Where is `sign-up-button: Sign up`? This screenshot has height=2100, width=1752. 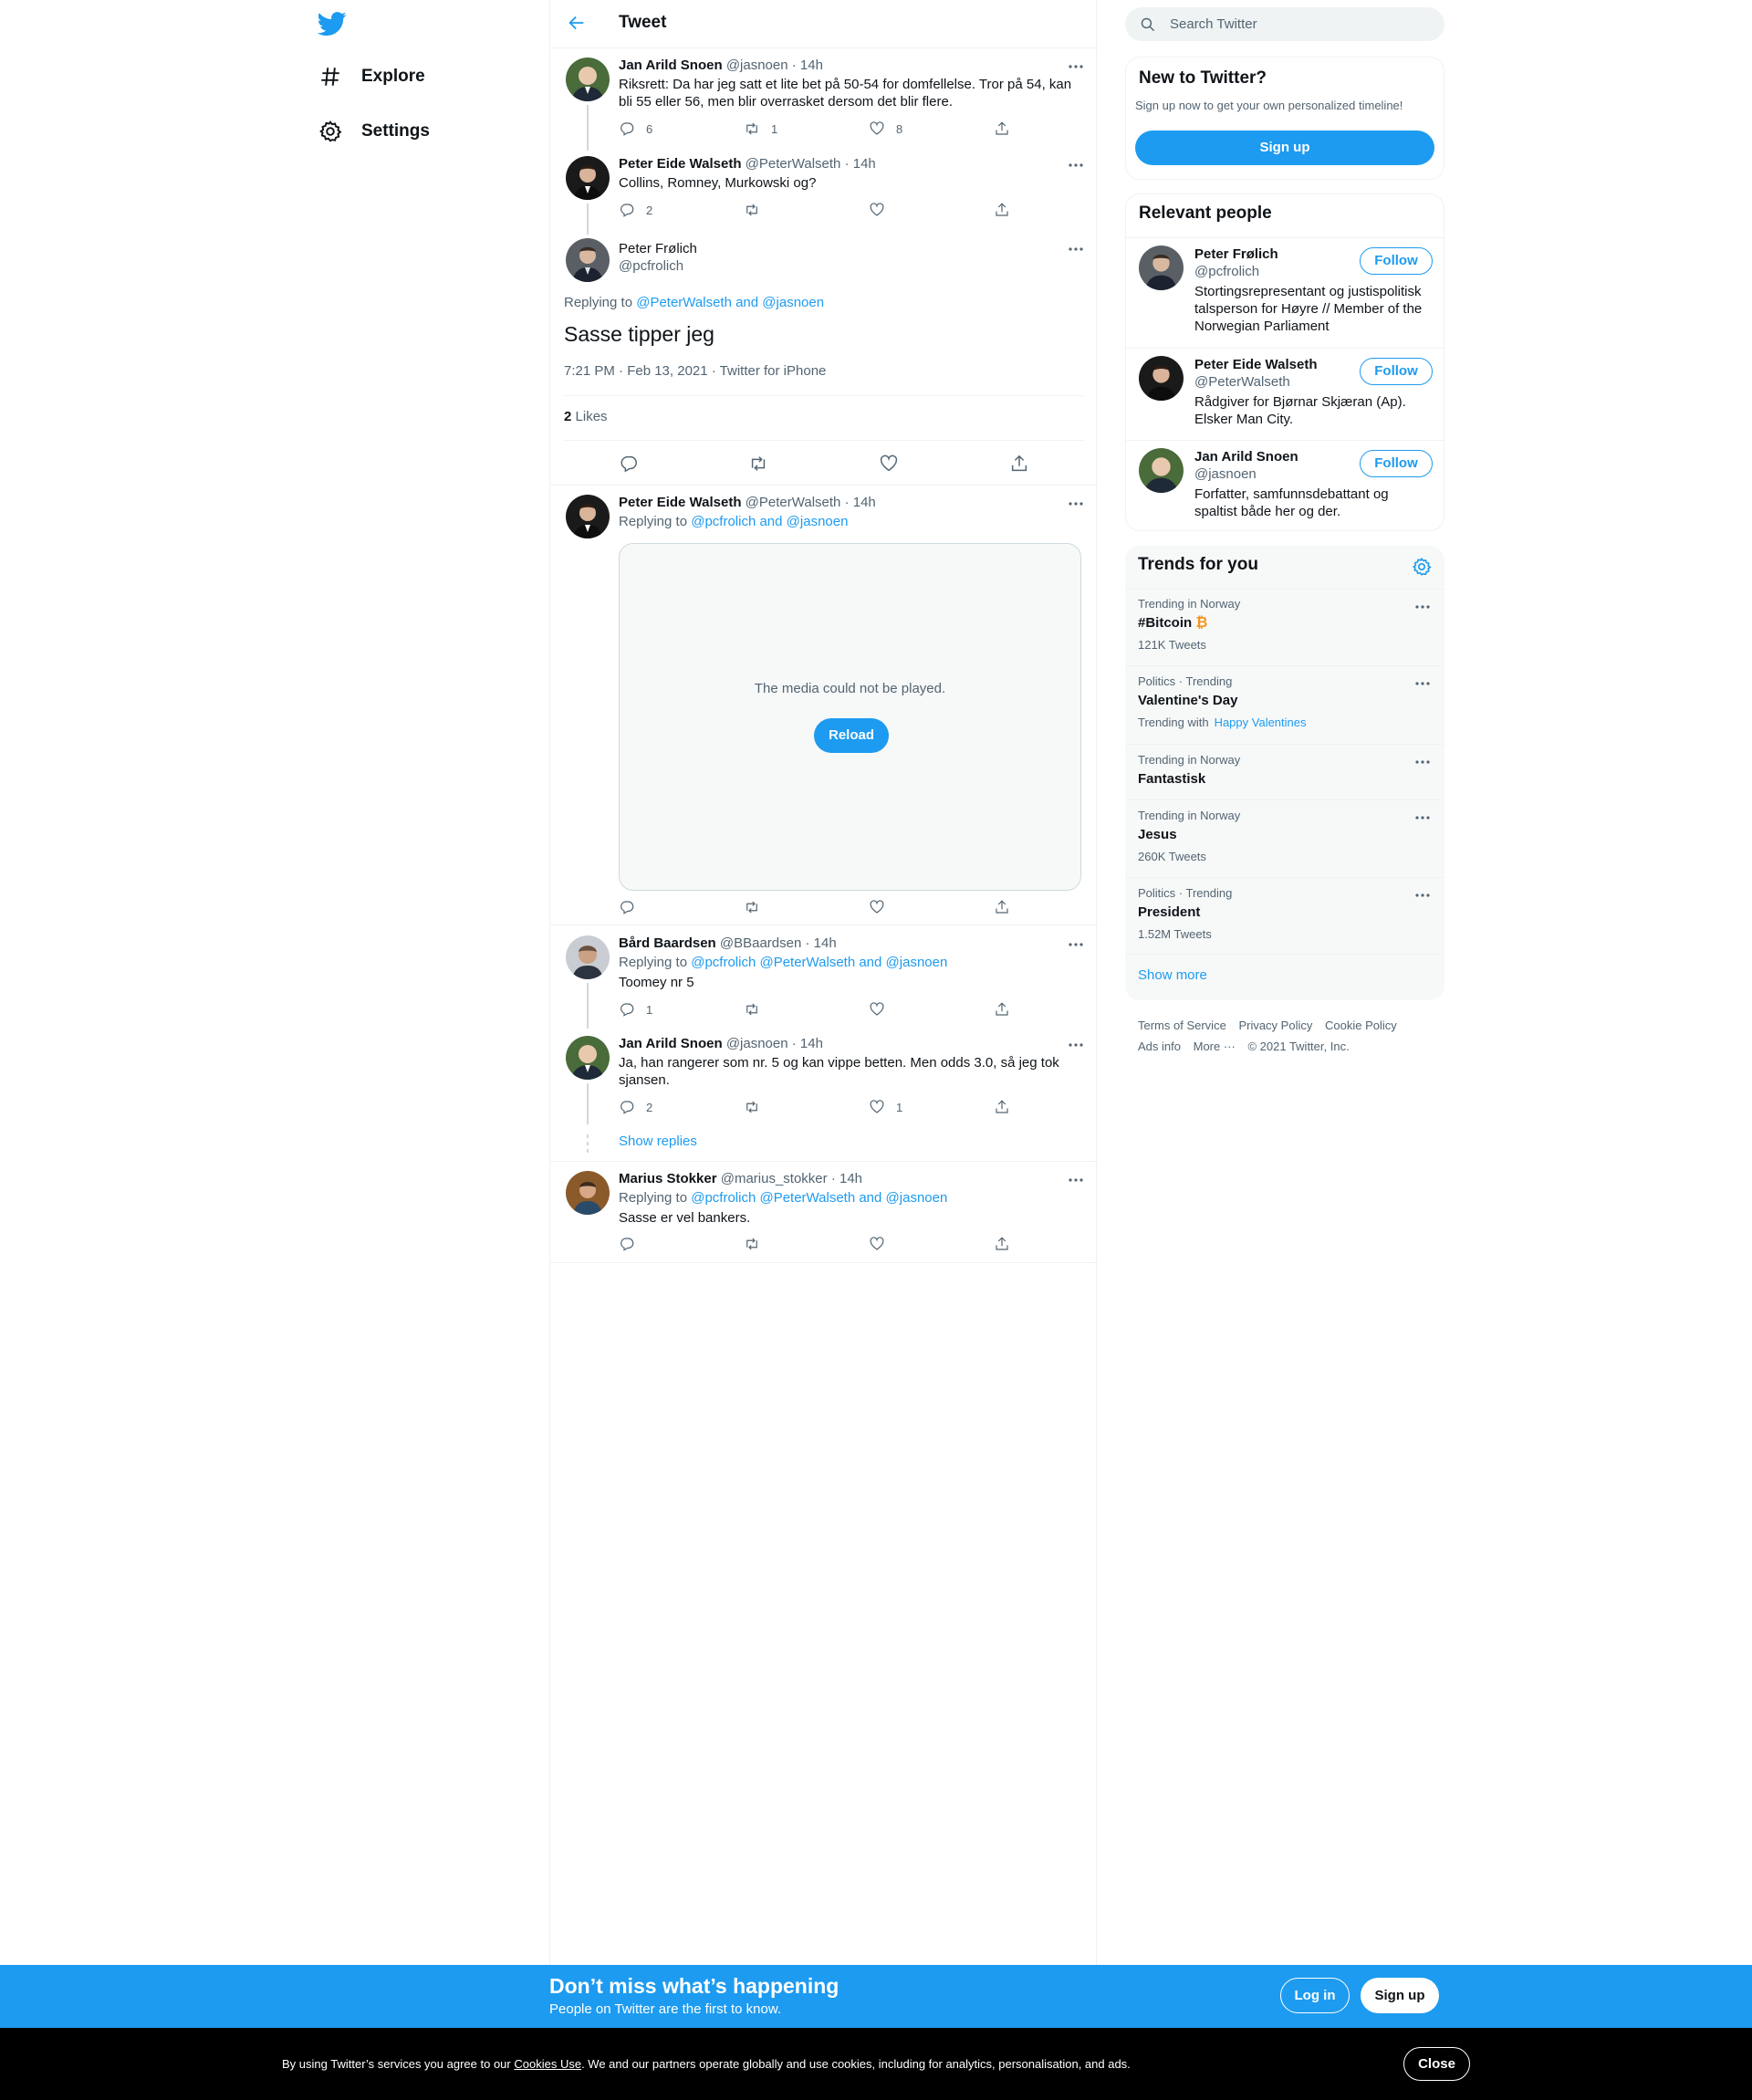 sign-up-button: Sign up is located at coordinates (1284, 148).